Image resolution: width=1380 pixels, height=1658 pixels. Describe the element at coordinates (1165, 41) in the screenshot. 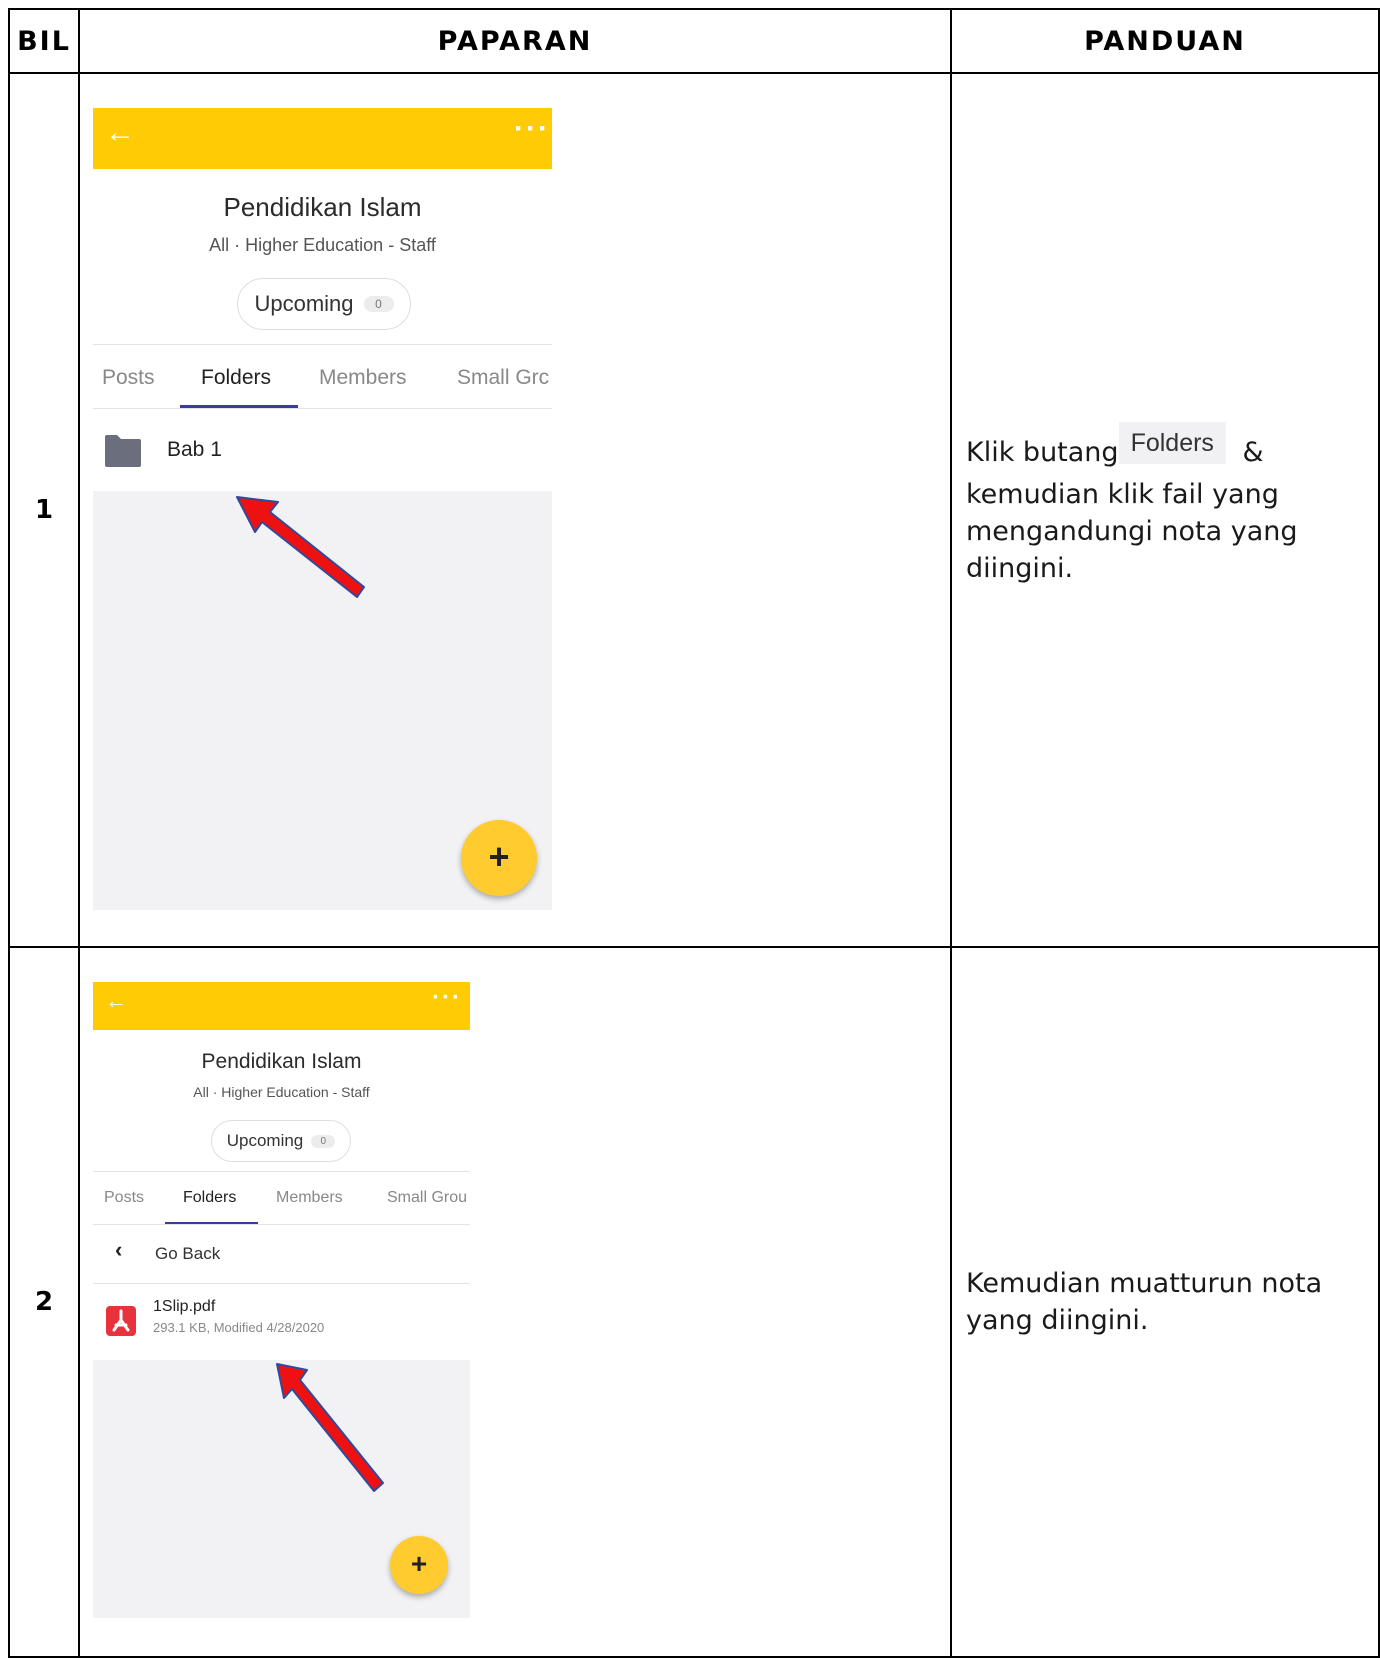

I see `header-panduan: PANDUAN` at that location.